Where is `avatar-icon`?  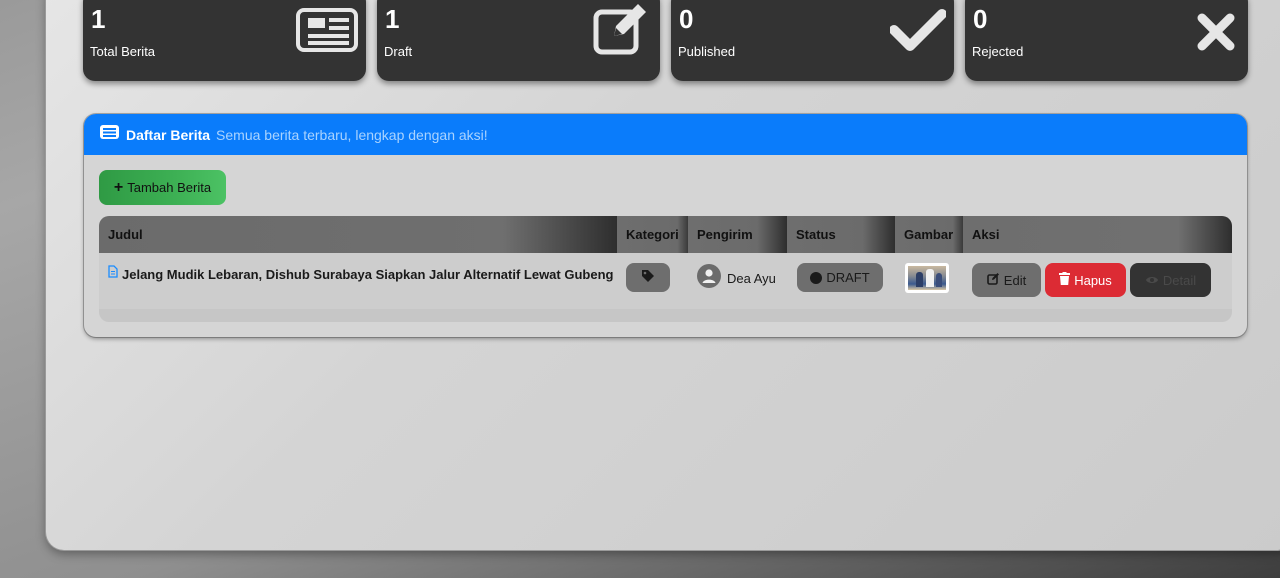
avatar-icon is located at coordinates (709, 278).